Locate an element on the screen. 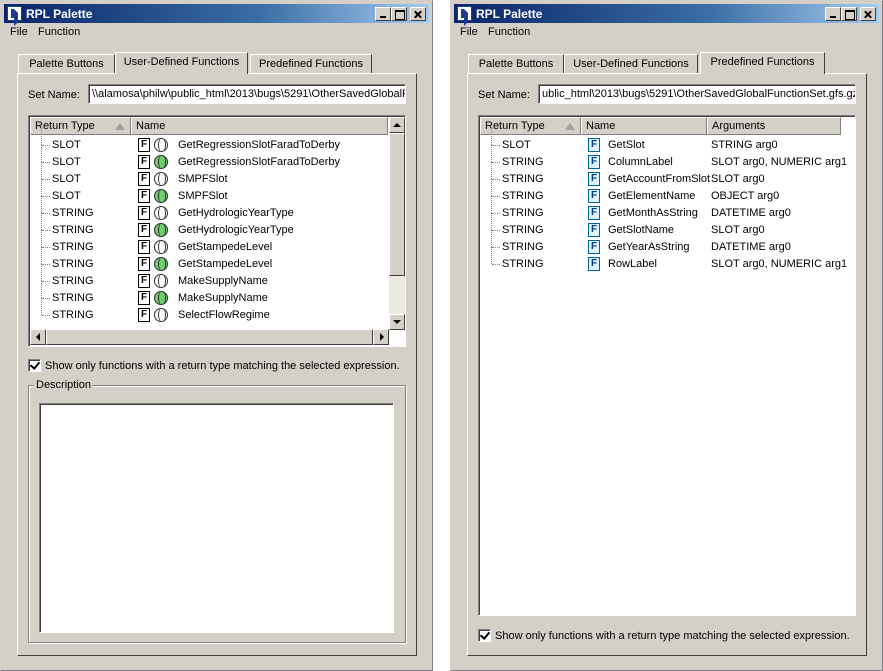  function-name-cell: SMPFSlot is located at coordinates (203, 179).